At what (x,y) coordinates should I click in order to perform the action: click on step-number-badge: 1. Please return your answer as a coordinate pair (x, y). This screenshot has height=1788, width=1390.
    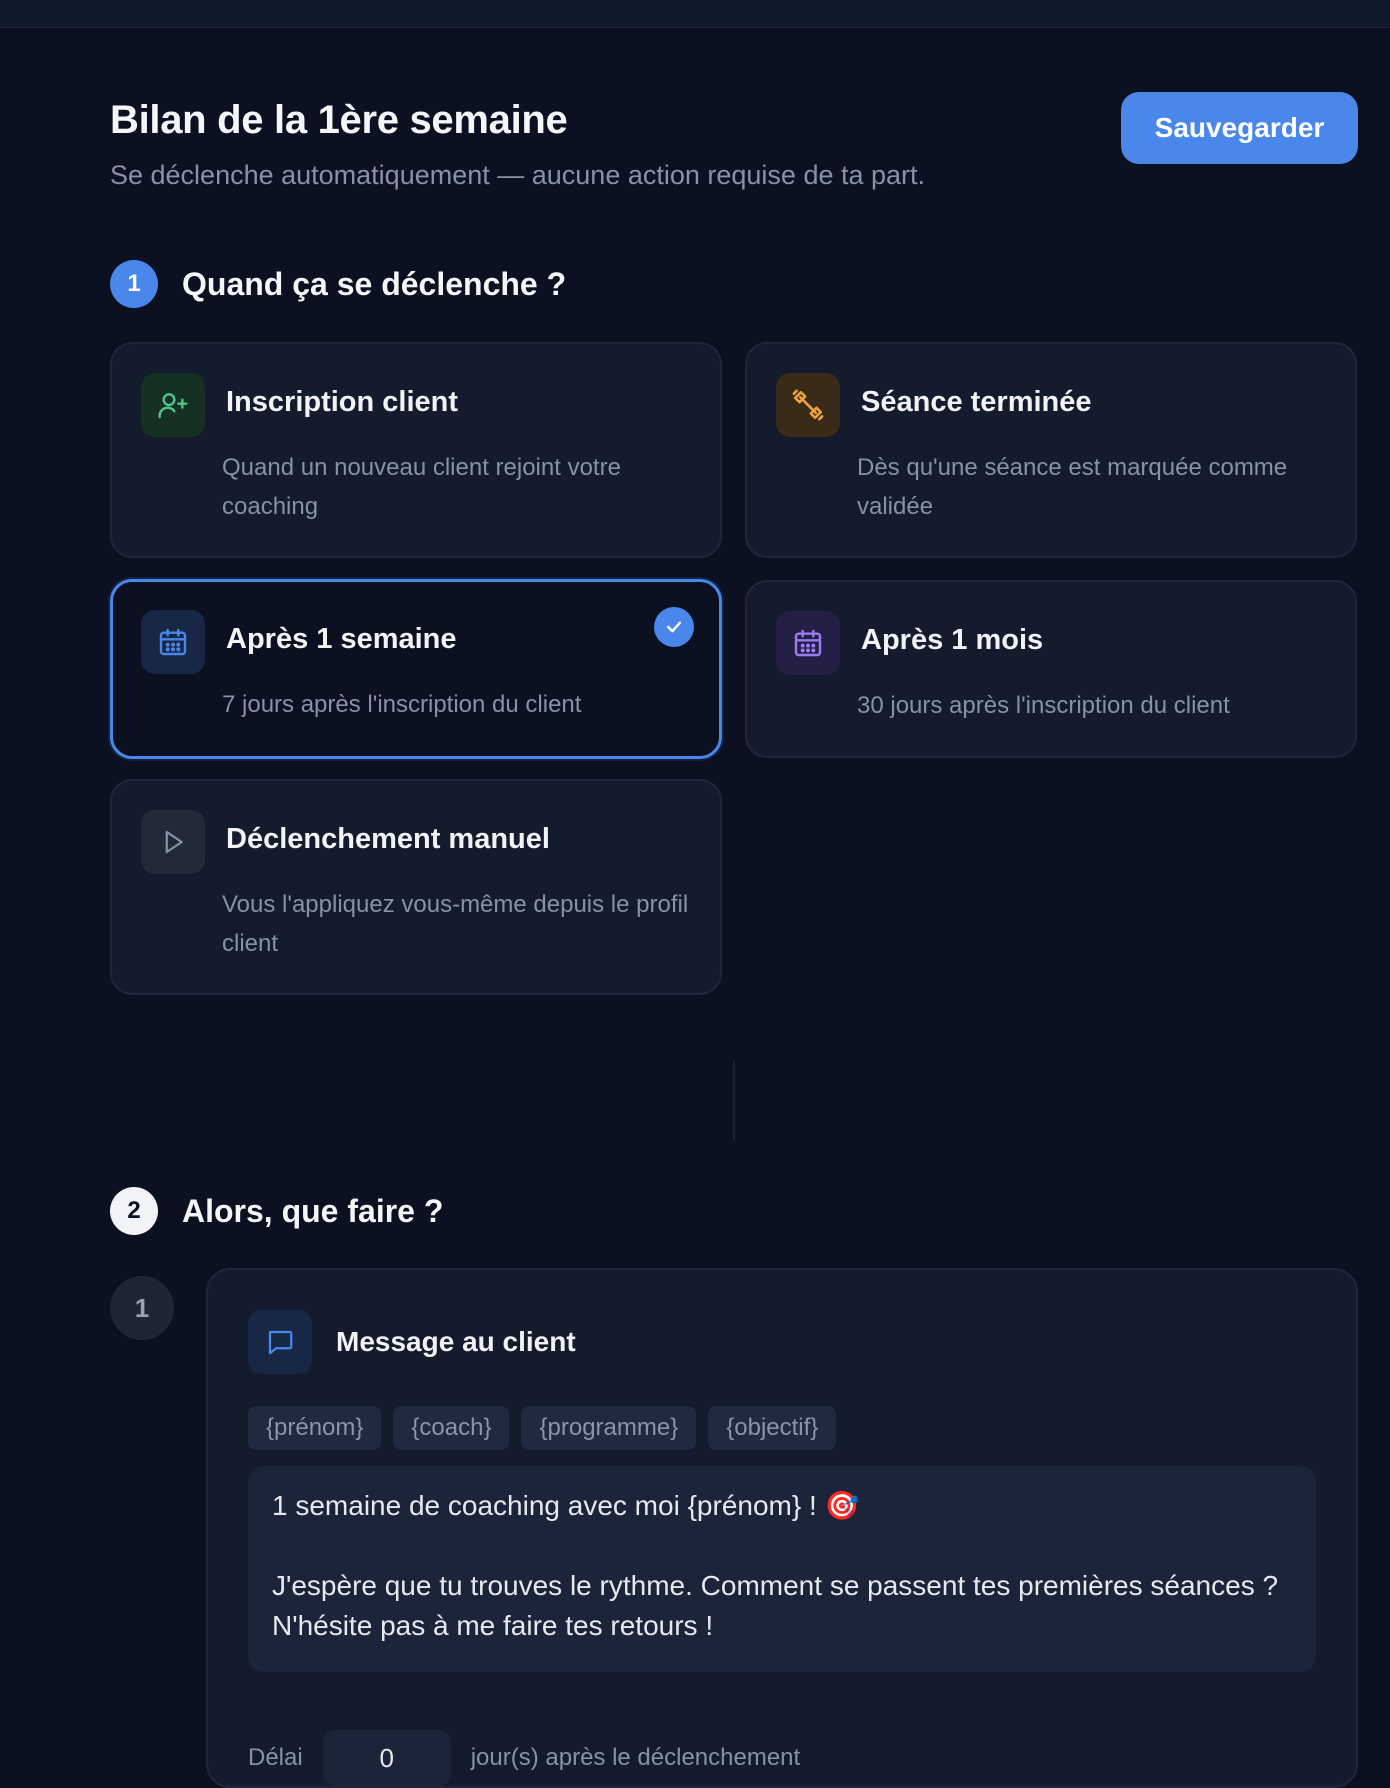
    Looking at the image, I should click on (134, 284).